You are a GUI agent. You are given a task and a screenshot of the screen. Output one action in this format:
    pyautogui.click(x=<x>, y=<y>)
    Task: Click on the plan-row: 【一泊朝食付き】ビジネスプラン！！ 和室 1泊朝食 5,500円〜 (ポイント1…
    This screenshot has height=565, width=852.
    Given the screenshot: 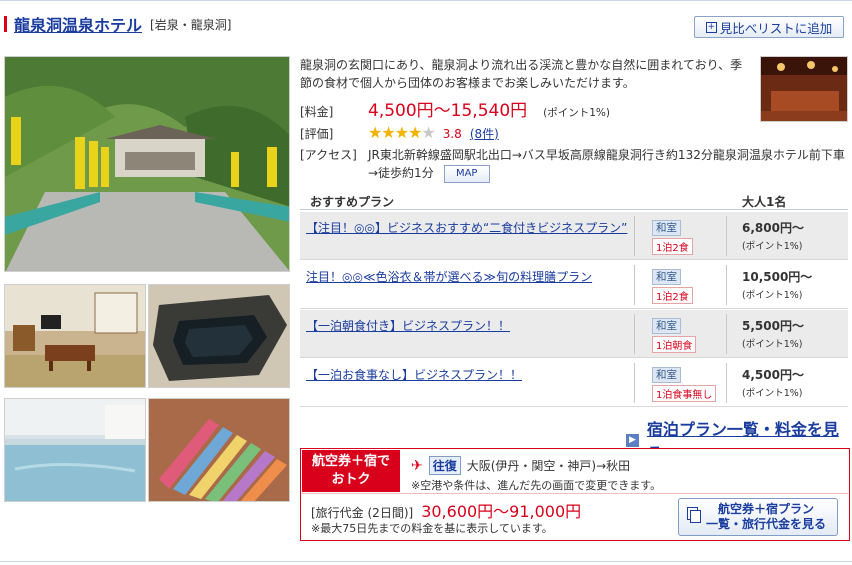 What is the action you would take?
    pyautogui.click(x=574, y=334)
    